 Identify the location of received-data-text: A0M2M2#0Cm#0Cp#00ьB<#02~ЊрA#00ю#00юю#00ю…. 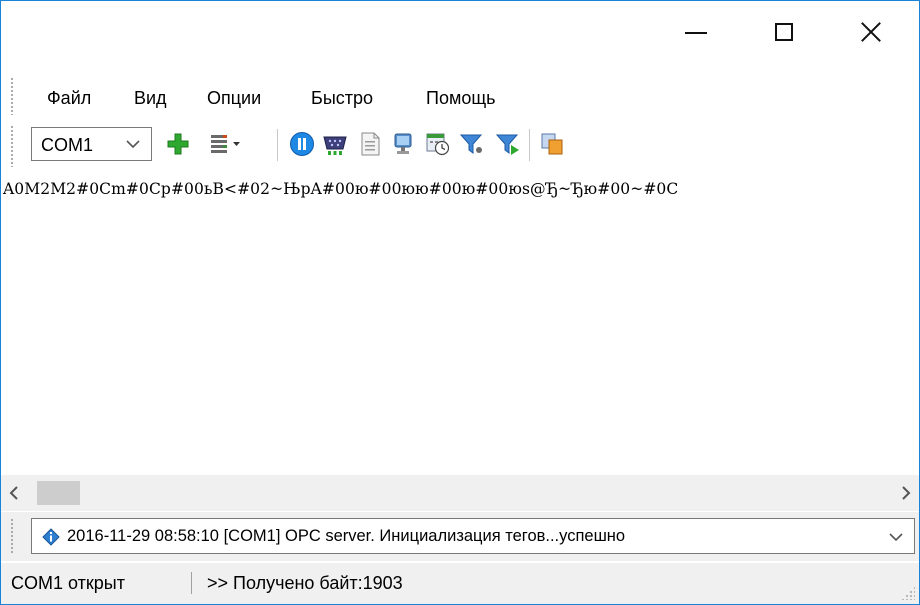
(341, 189).